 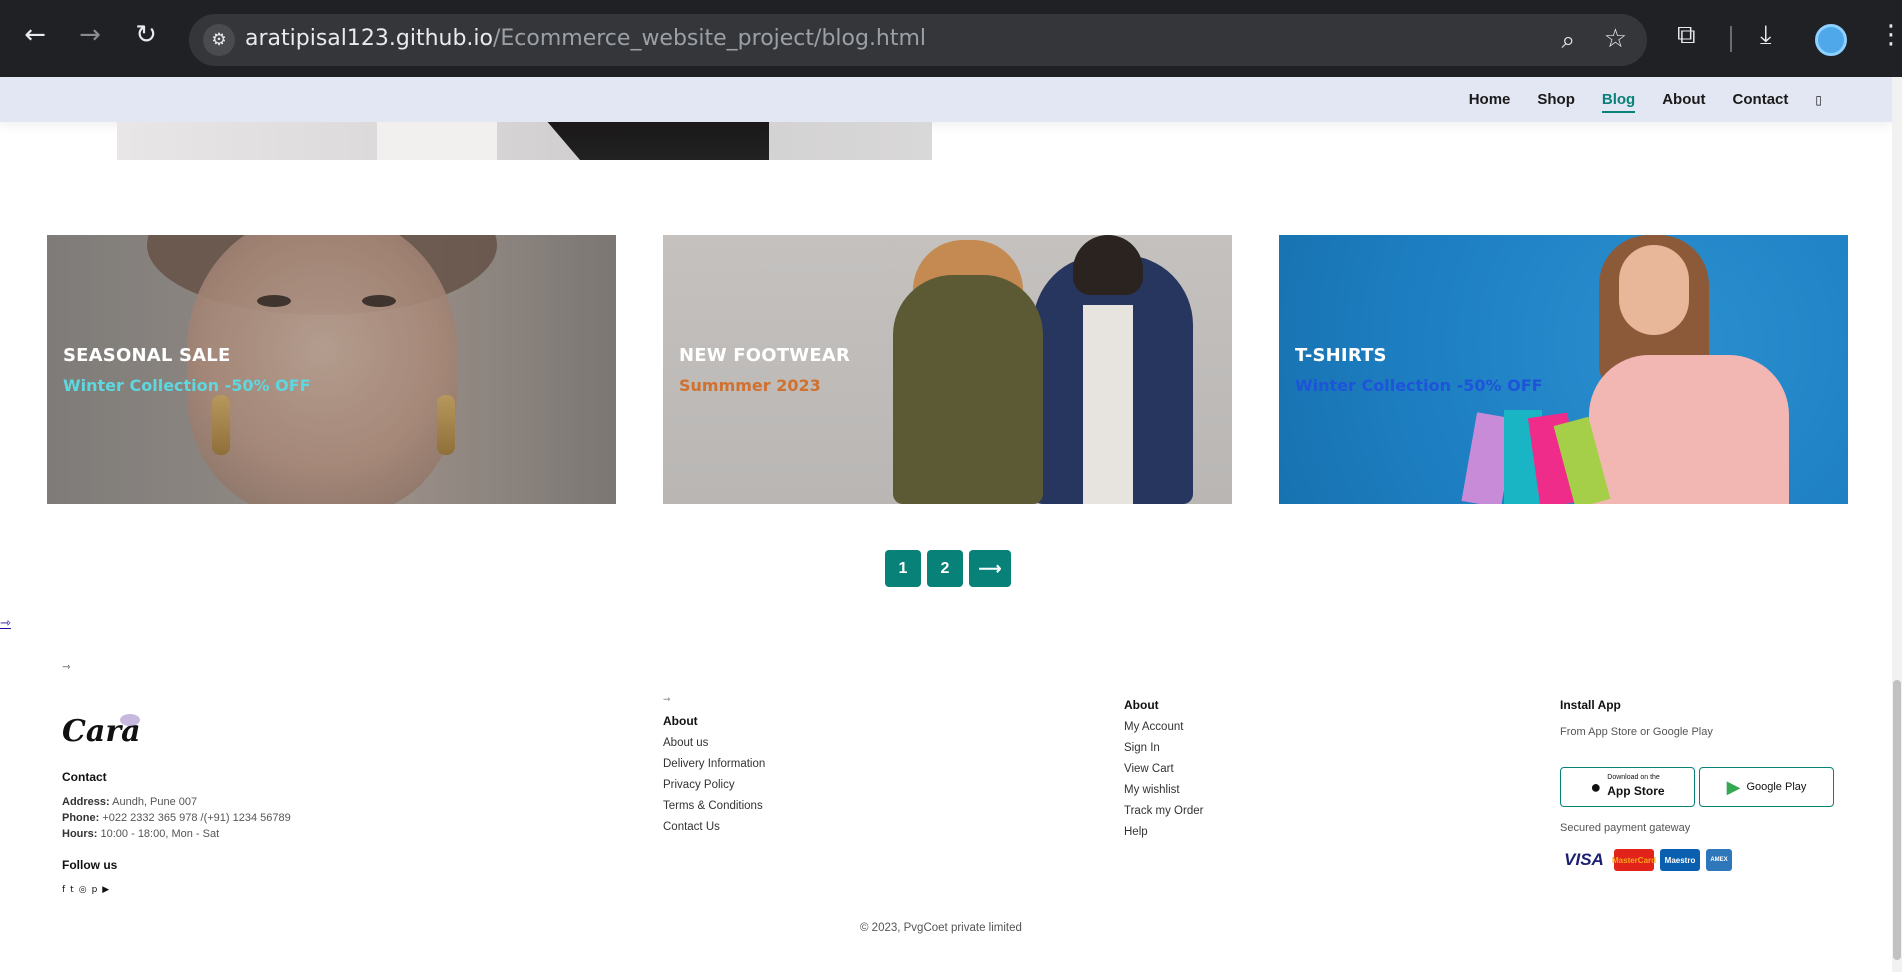 I want to click on link-help: Help, so click(x=1163, y=832).